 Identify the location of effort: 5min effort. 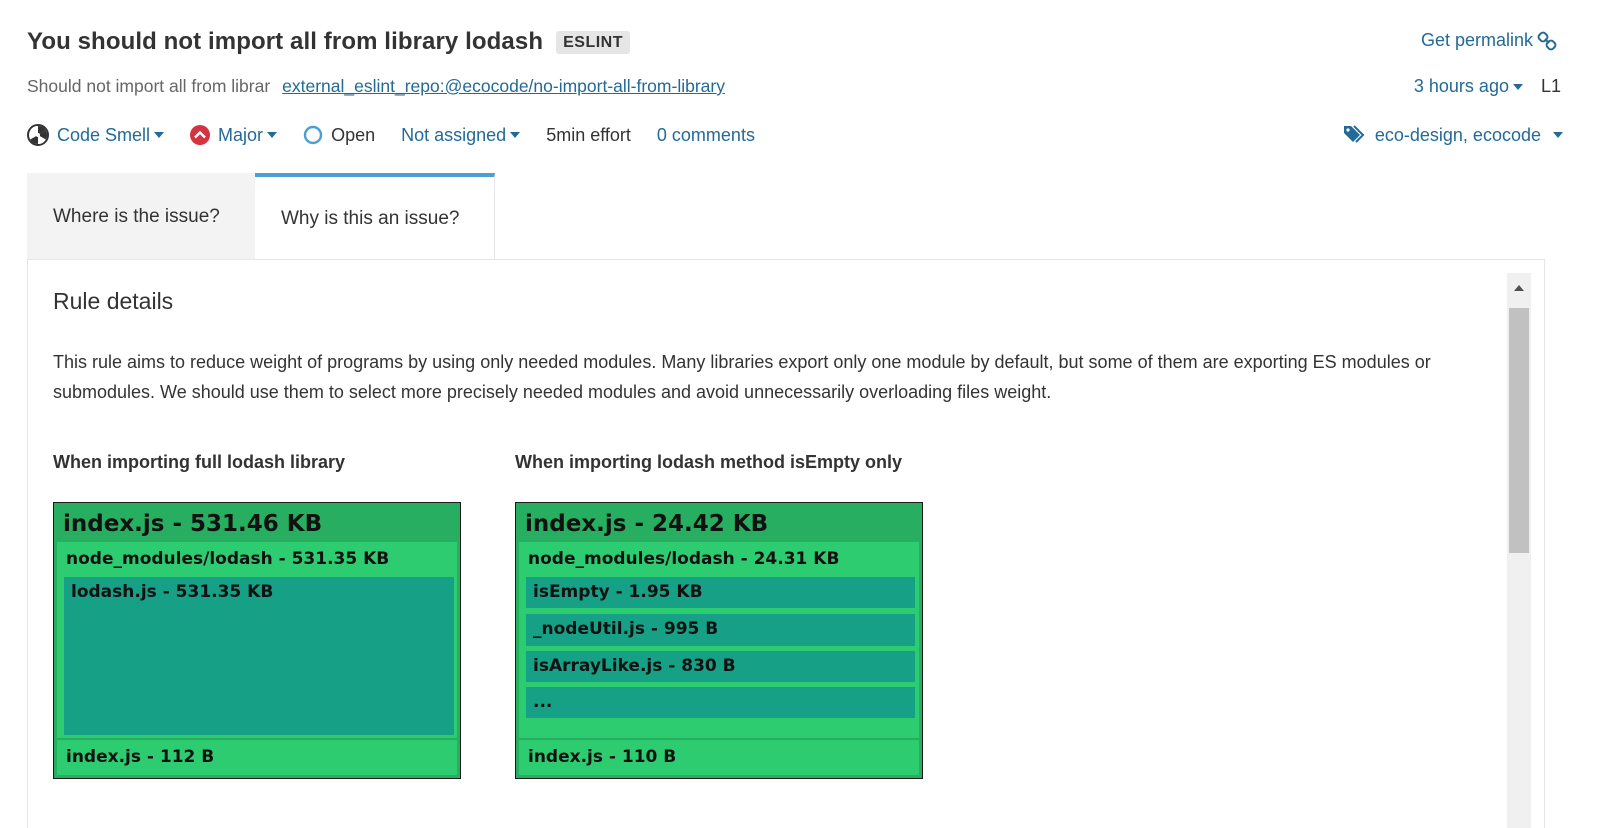
(588, 135).